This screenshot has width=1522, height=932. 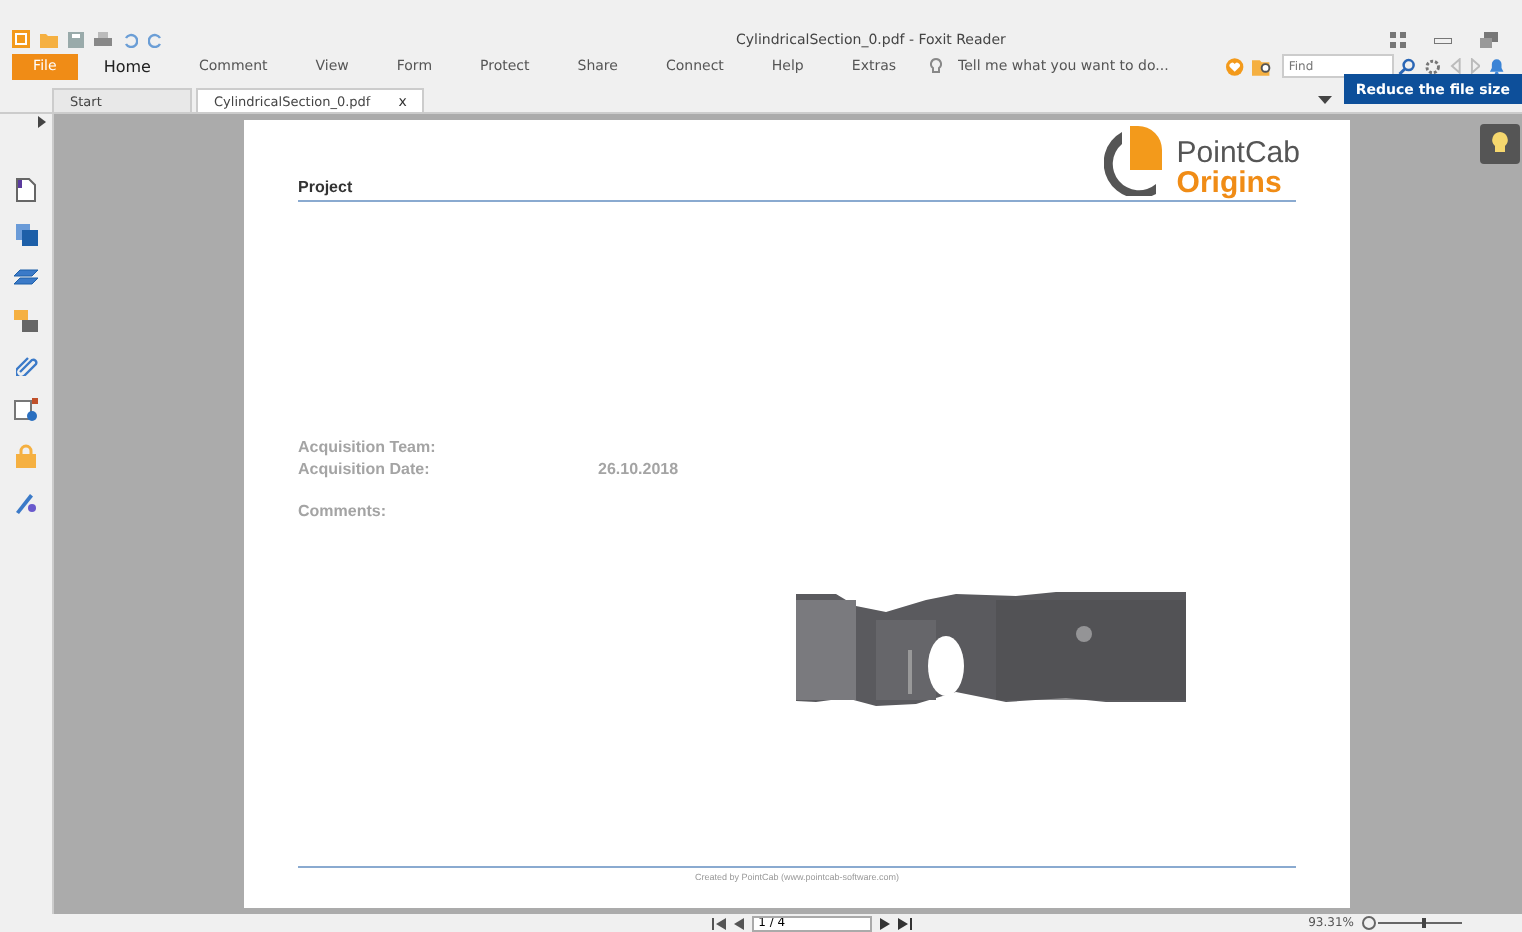 I want to click on restore-icon, so click(x=1489, y=40).